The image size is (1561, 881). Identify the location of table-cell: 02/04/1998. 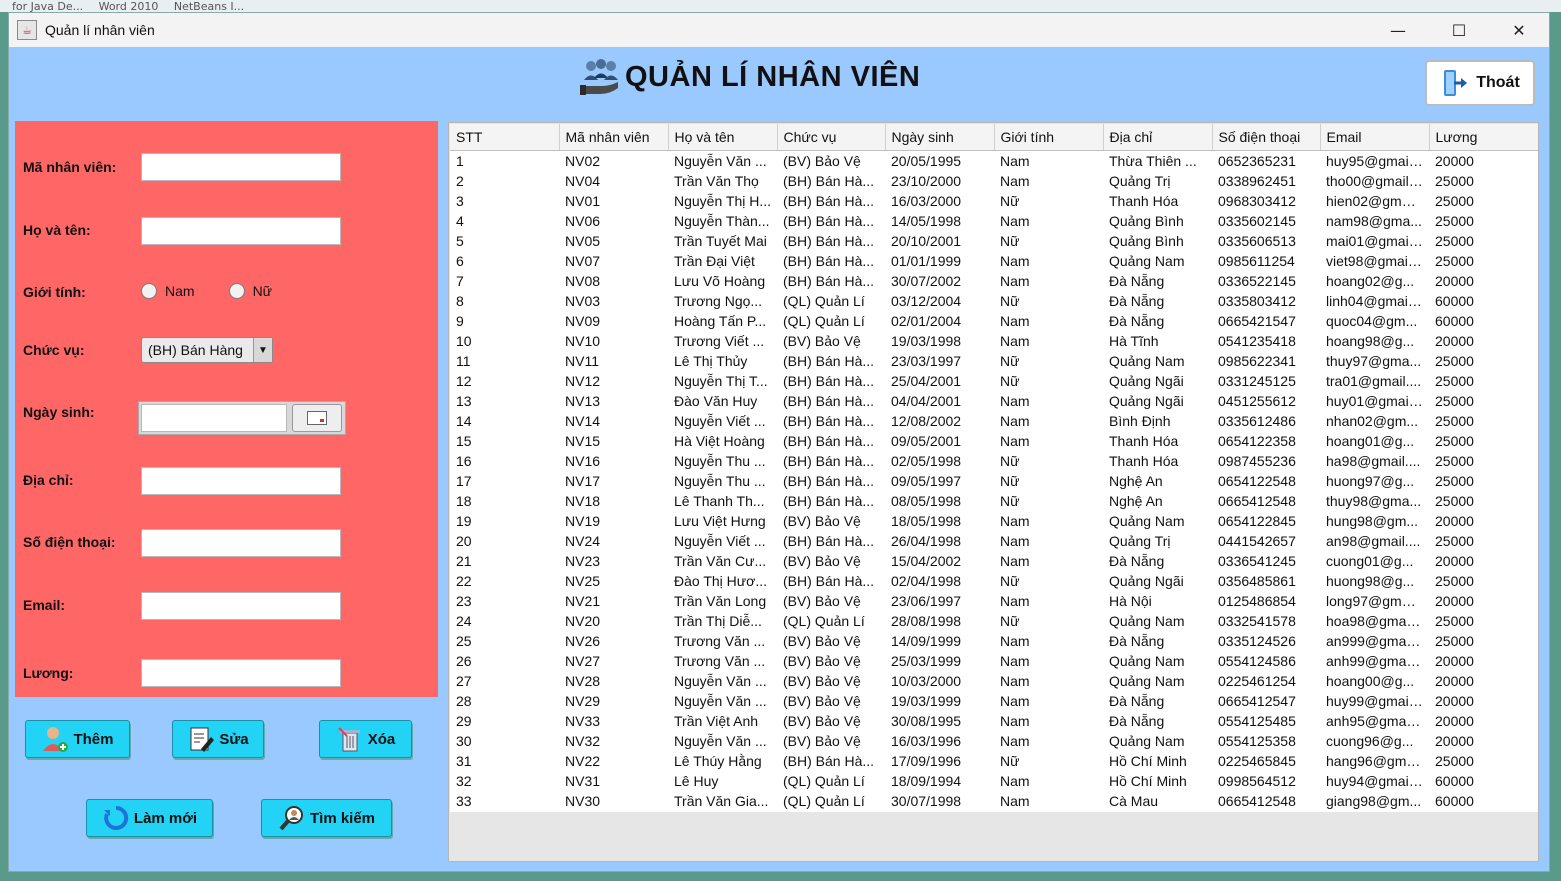
(939, 581).